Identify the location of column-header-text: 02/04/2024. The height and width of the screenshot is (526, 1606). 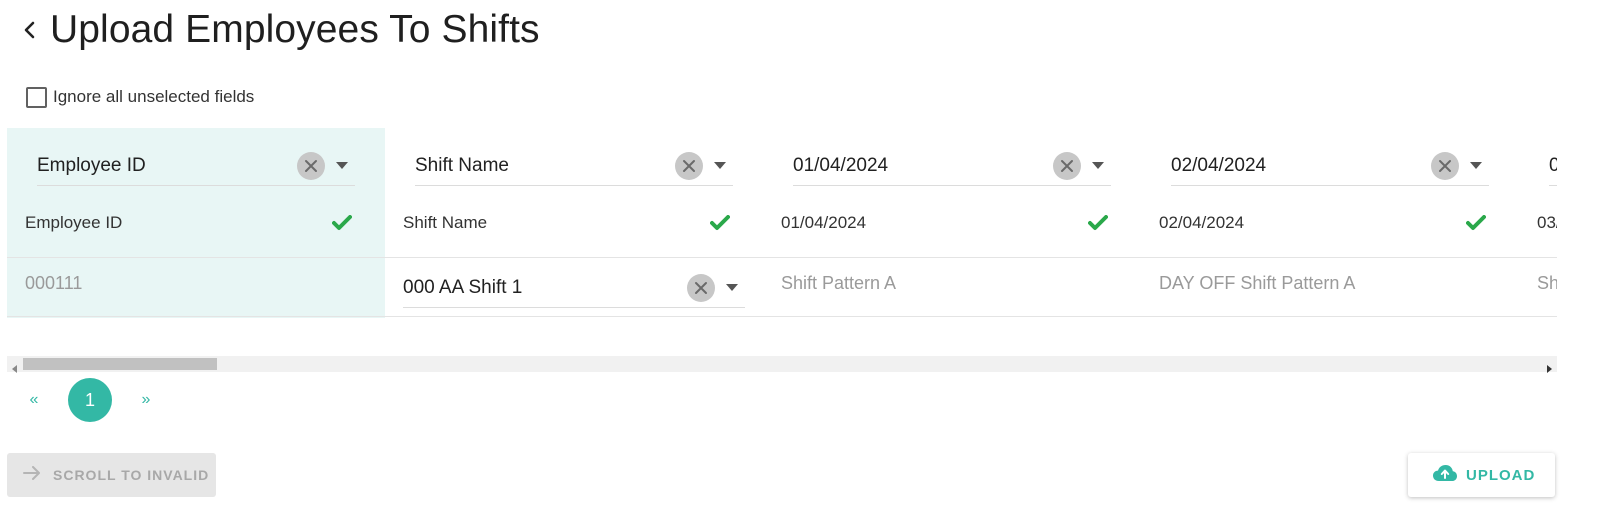
(1202, 222).